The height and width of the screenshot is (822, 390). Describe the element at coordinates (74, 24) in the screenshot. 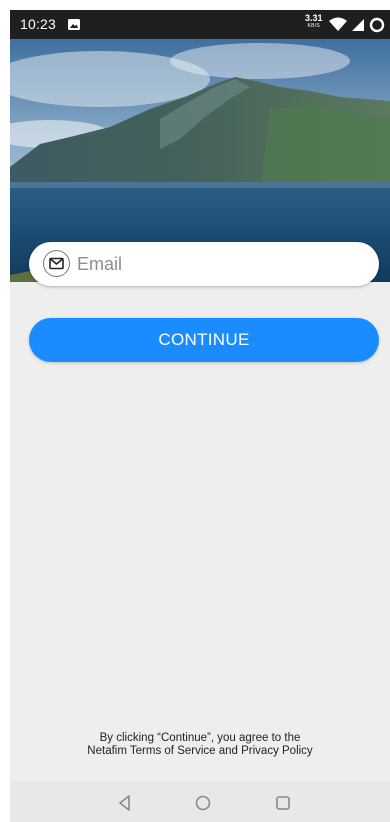

I see `image-icon` at that location.